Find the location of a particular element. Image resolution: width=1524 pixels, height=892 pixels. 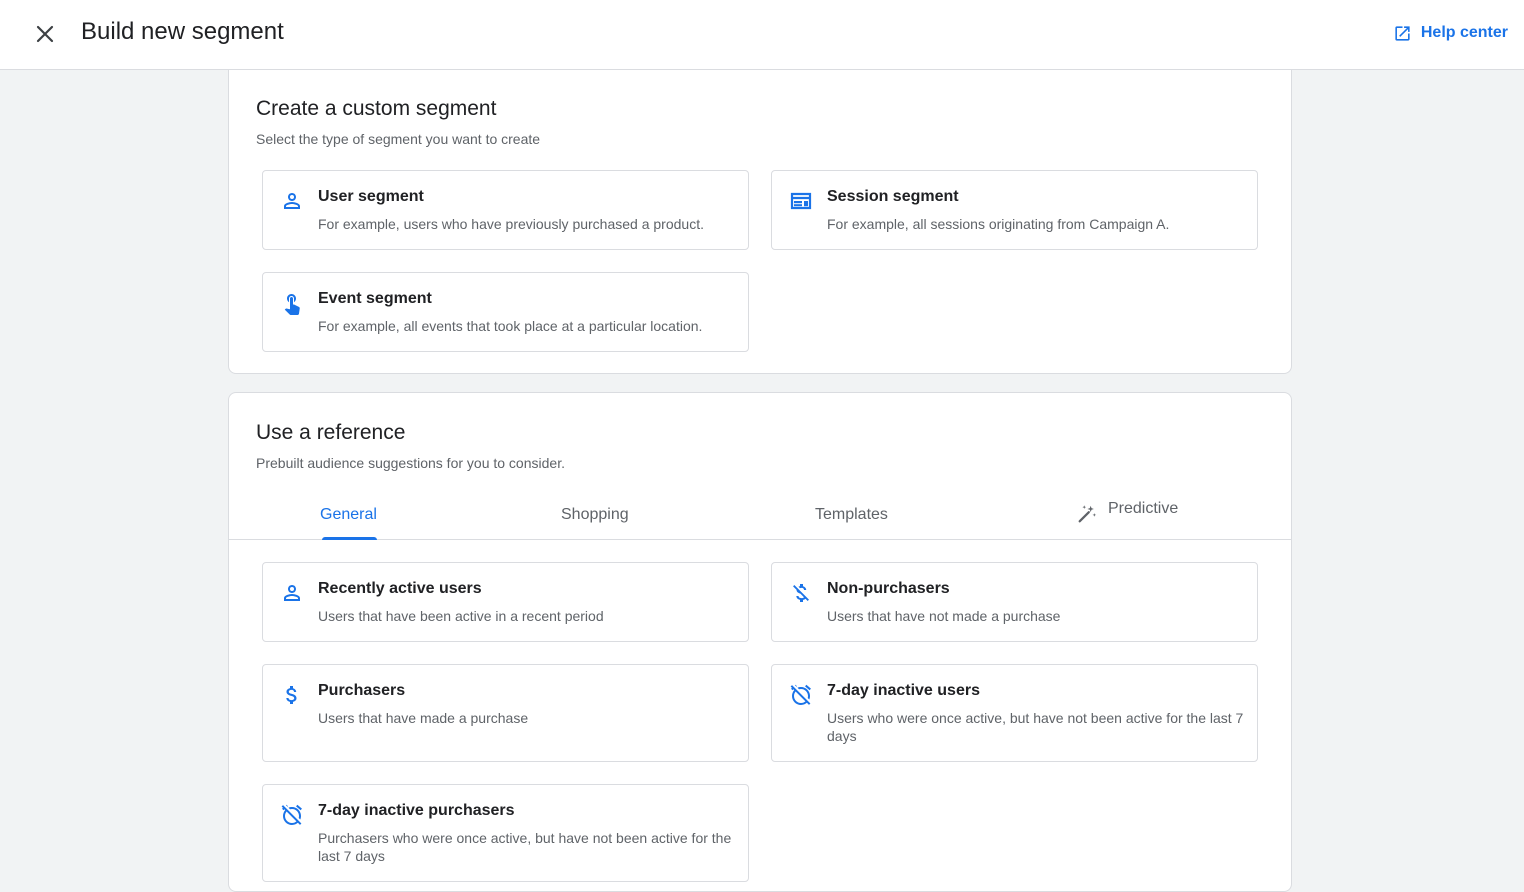

reference-tabs: General Shopping Templates Predictive is located at coordinates (760, 514).